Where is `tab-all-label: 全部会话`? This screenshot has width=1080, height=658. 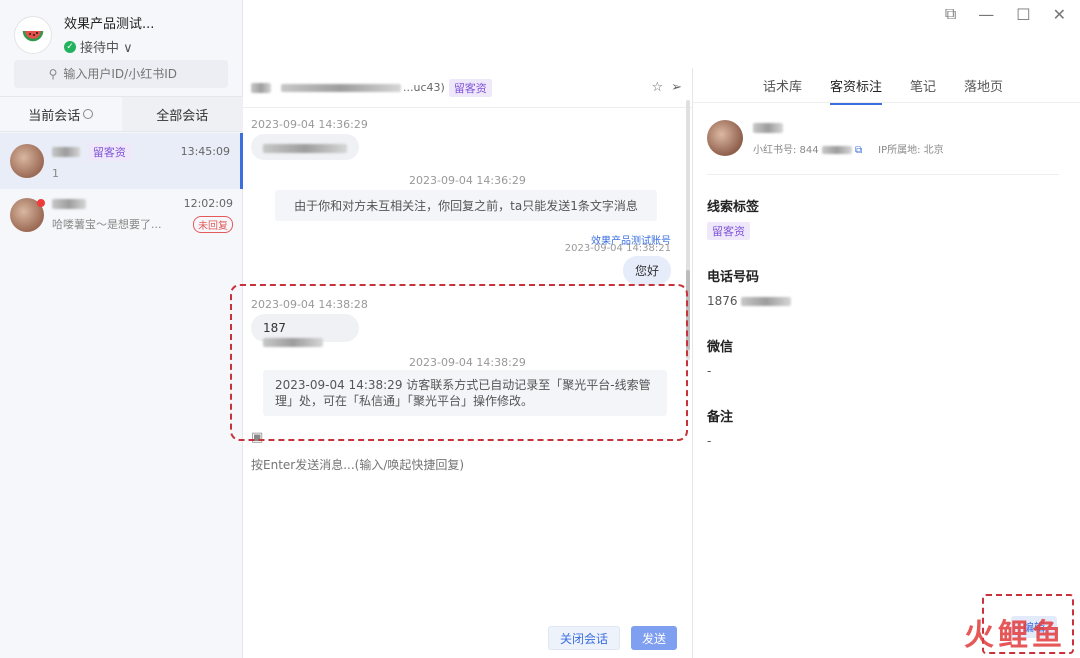
tab-all-label: 全部会话 is located at coordinates (182, 116).